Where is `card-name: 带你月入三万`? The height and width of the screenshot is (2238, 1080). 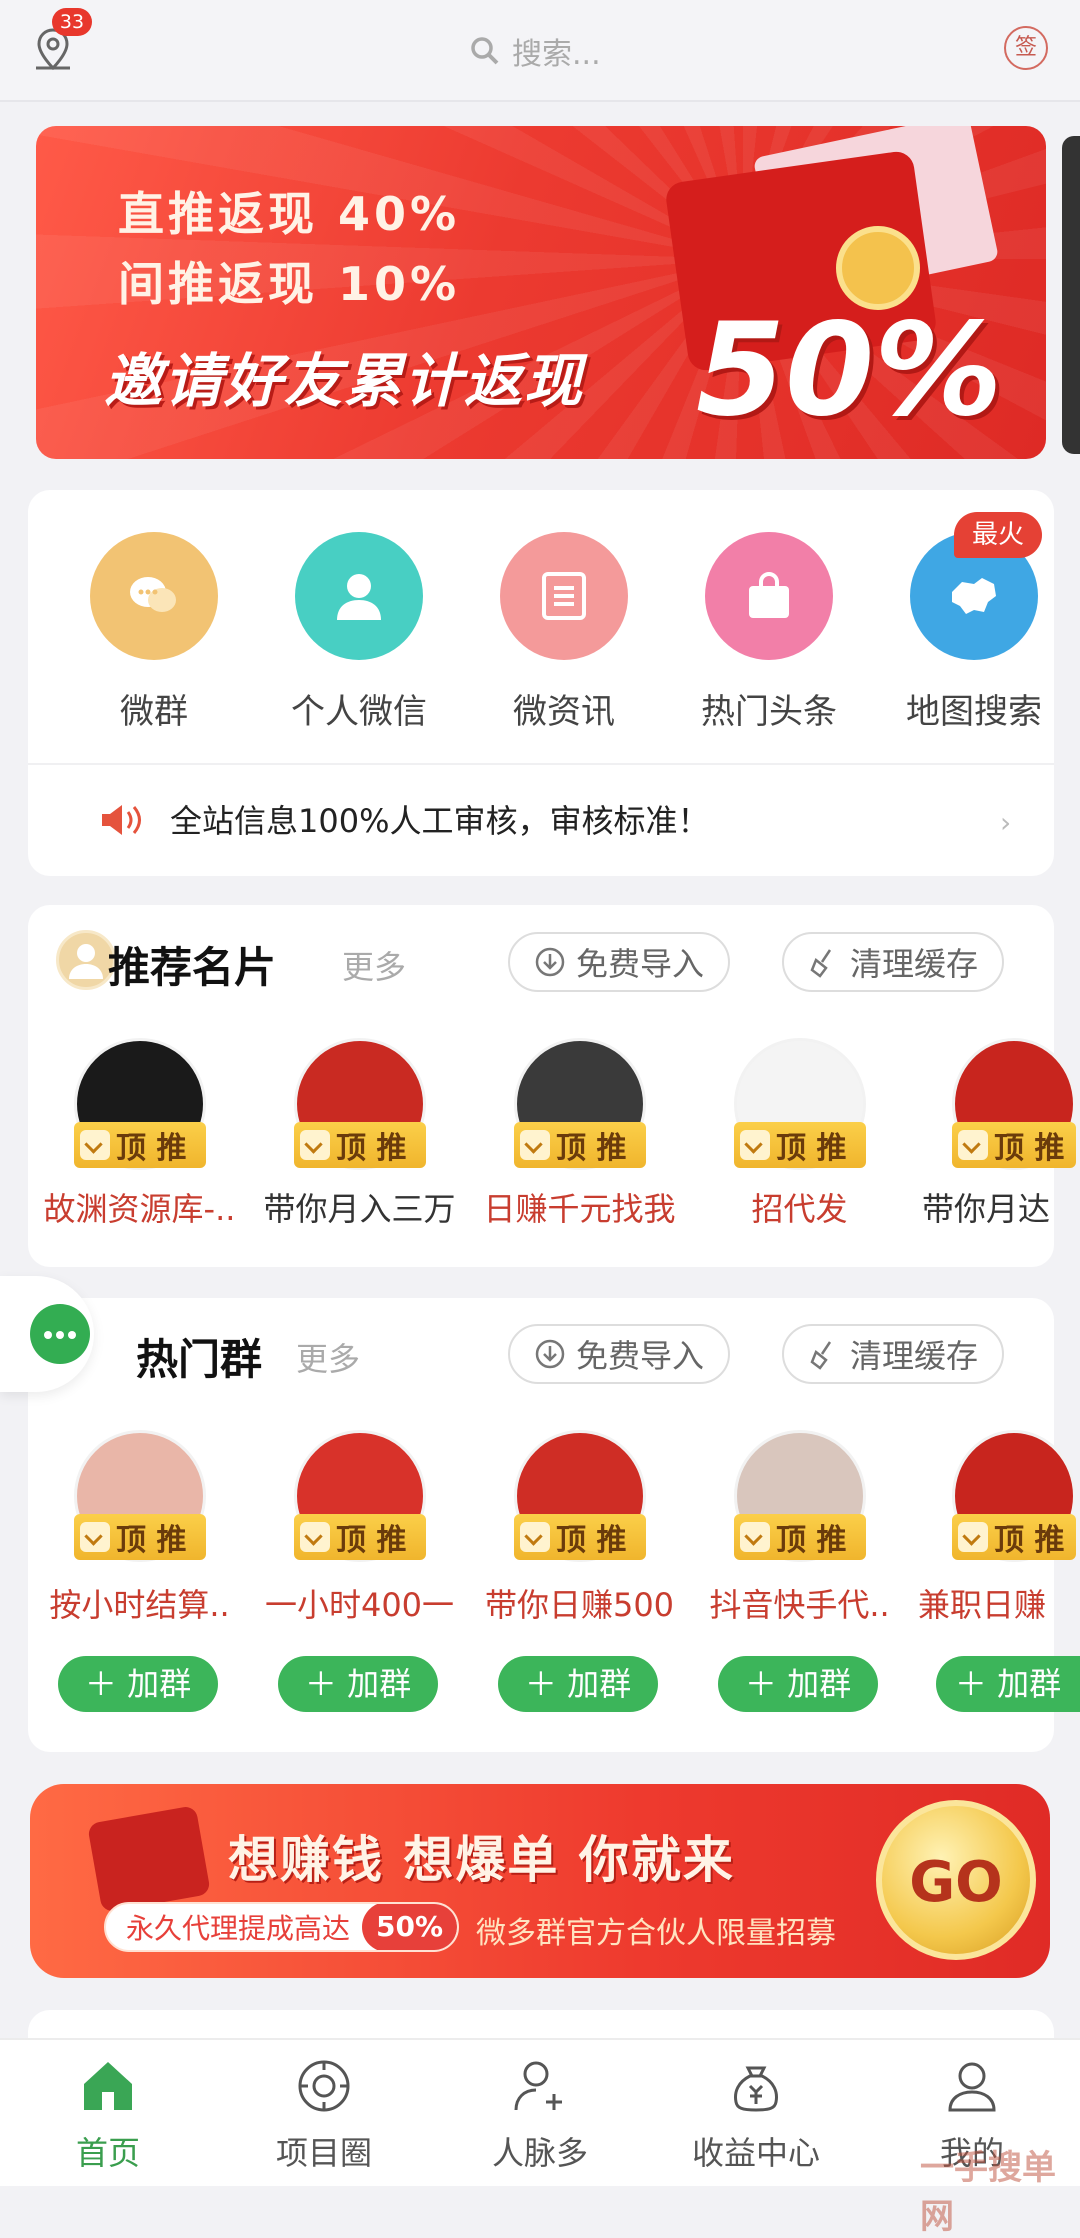
card-name: 带你月入三万 is located at coordinates (359, 1207).